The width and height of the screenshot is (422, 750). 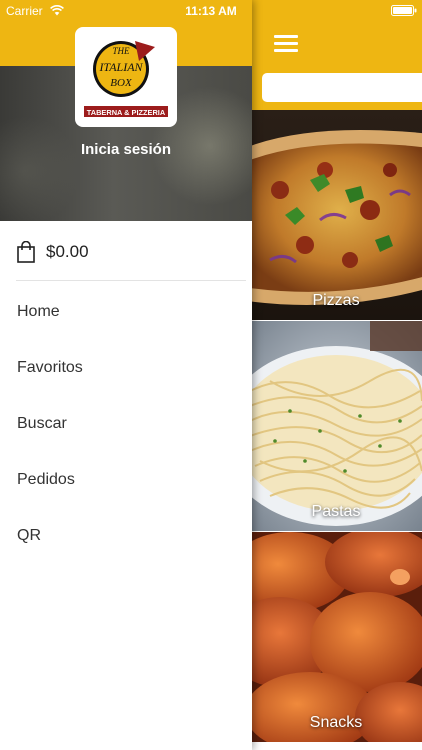 What do you see at coordinates (126, 149) in the screenshot?
I see `login-link: Inicia sesión` at bounding box center [126, 149].